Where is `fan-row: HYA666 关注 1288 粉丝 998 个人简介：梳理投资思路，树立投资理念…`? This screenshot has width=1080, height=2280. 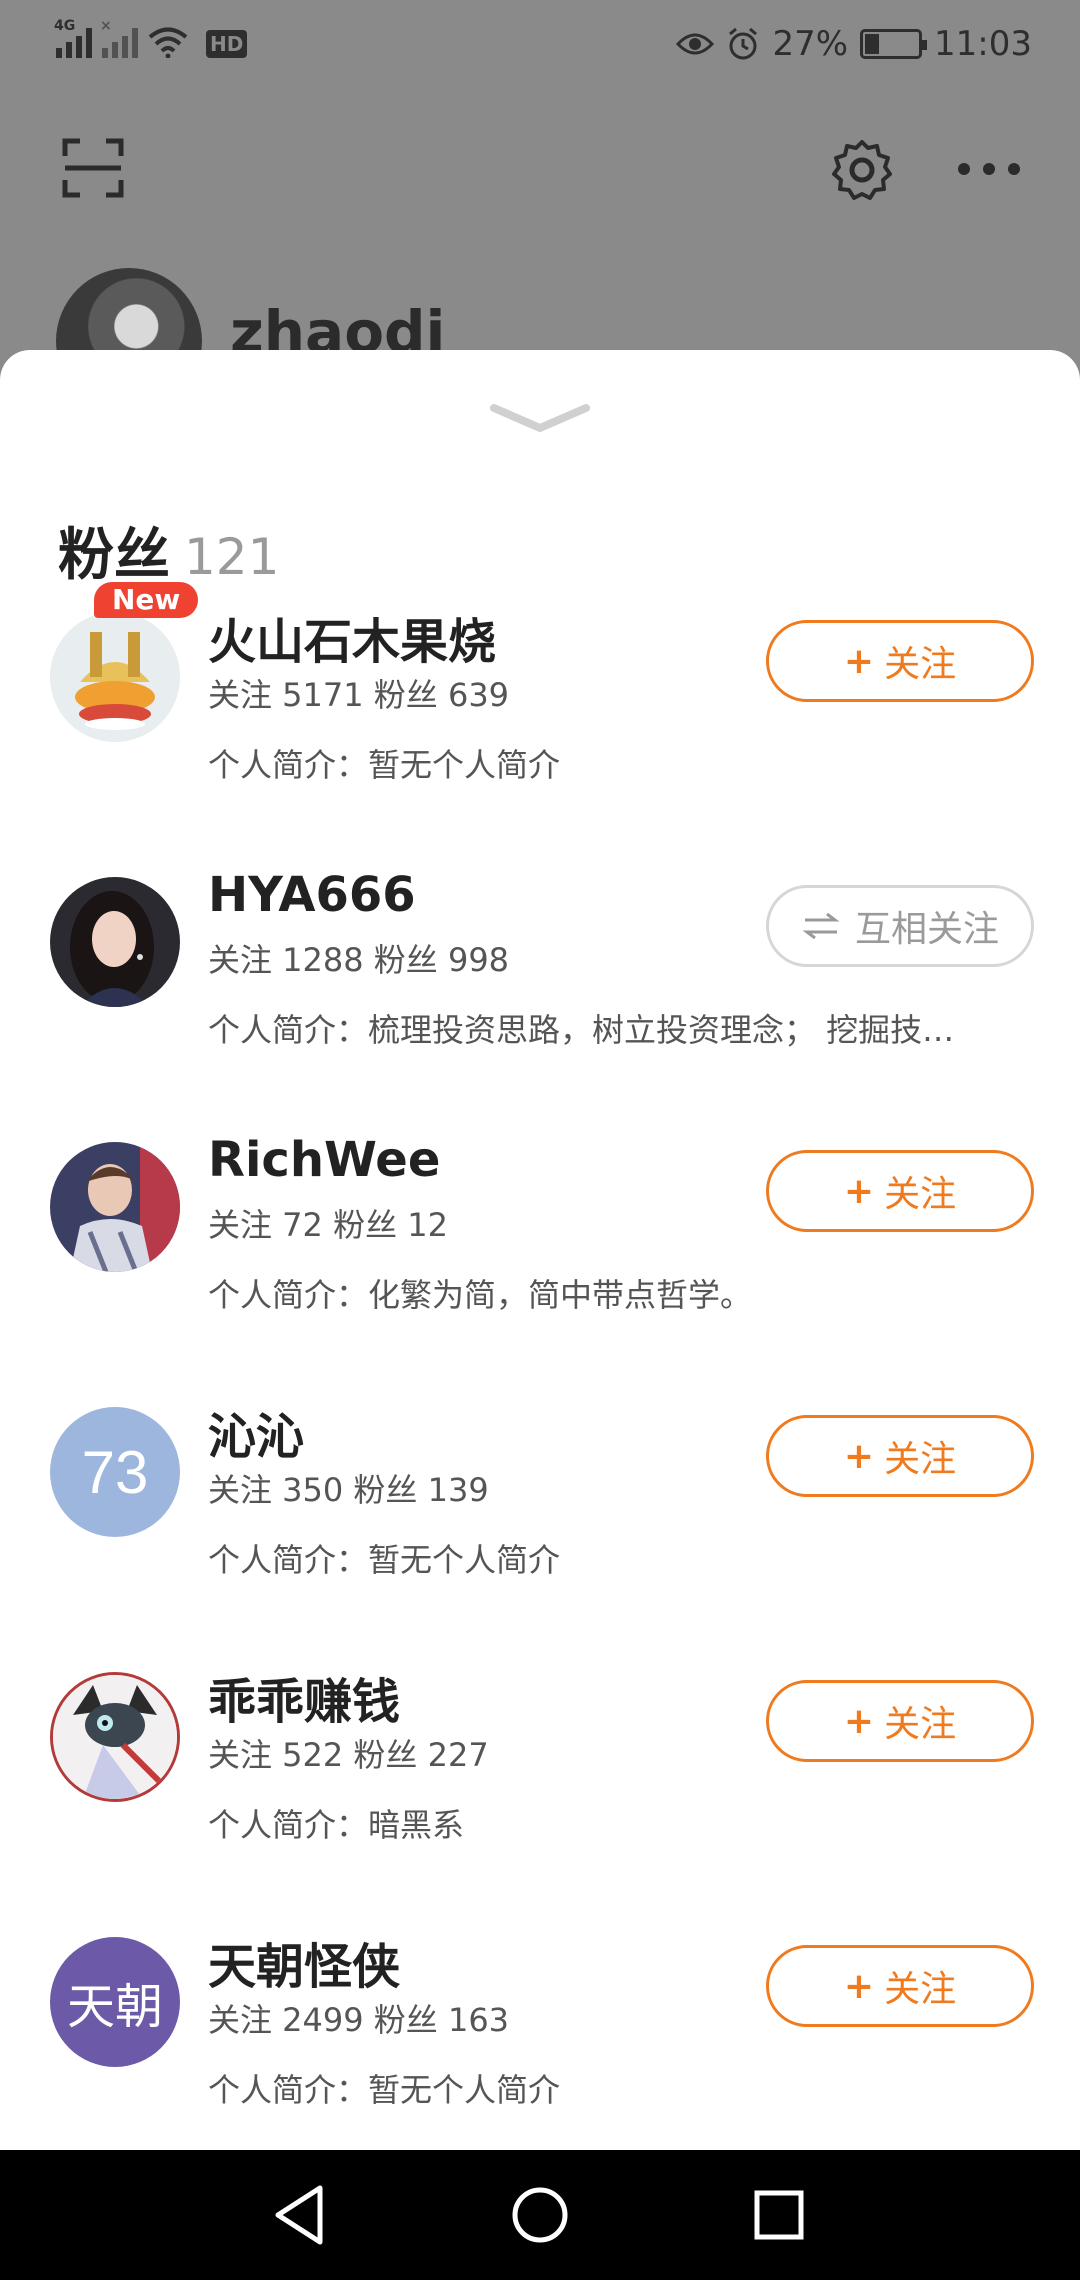 fan-row: HYA666 关注 1288 粉丝 998 个人简介：梳理投资思路，树立投资理念… is located at coordinates (540, 987).